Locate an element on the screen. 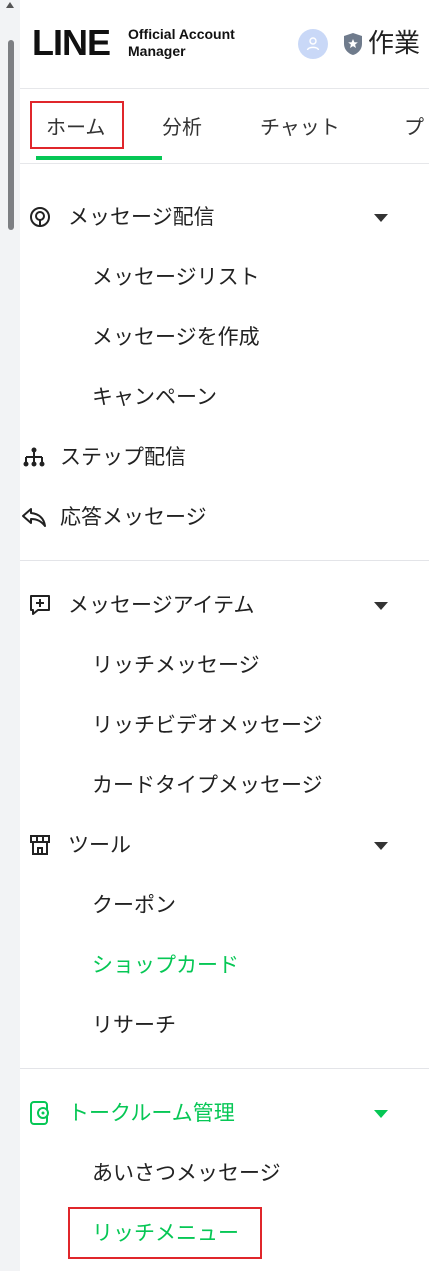 The width and height of the screenshot is (429, 1271). sidebar-item-label: ツール is located at coordinates (99, 845).